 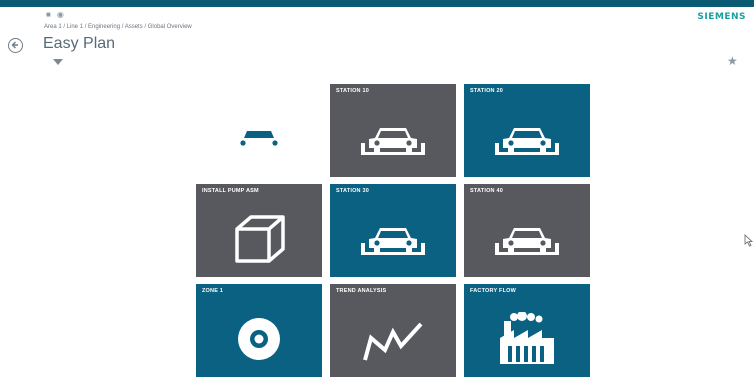 I want to click on favorite-star-icon: ★, so click(x=732, y=61).